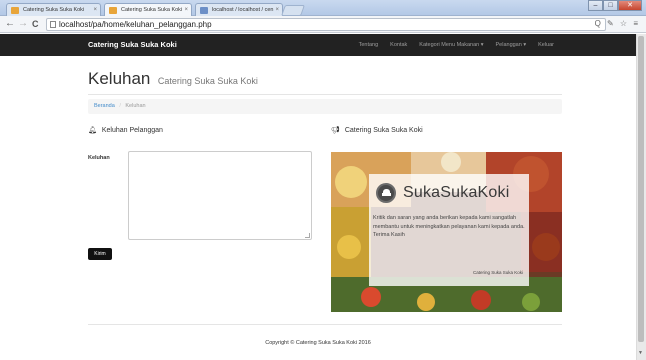 Image resolution: width=646 pixels, height=360 pixels. Describe the element at coordinates (220, 195) in the screenshot. I see `keluhan-textarea` at that location.